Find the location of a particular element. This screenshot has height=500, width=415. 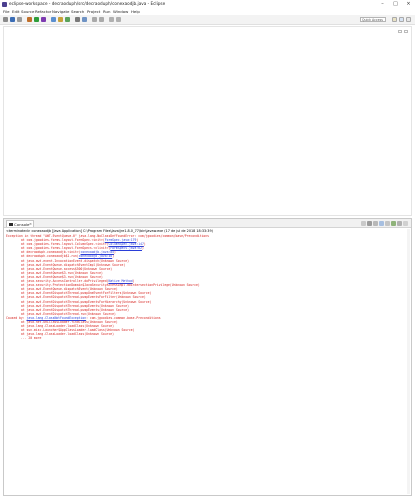

scroll-lock-icon is located at coordinates (381, 223).